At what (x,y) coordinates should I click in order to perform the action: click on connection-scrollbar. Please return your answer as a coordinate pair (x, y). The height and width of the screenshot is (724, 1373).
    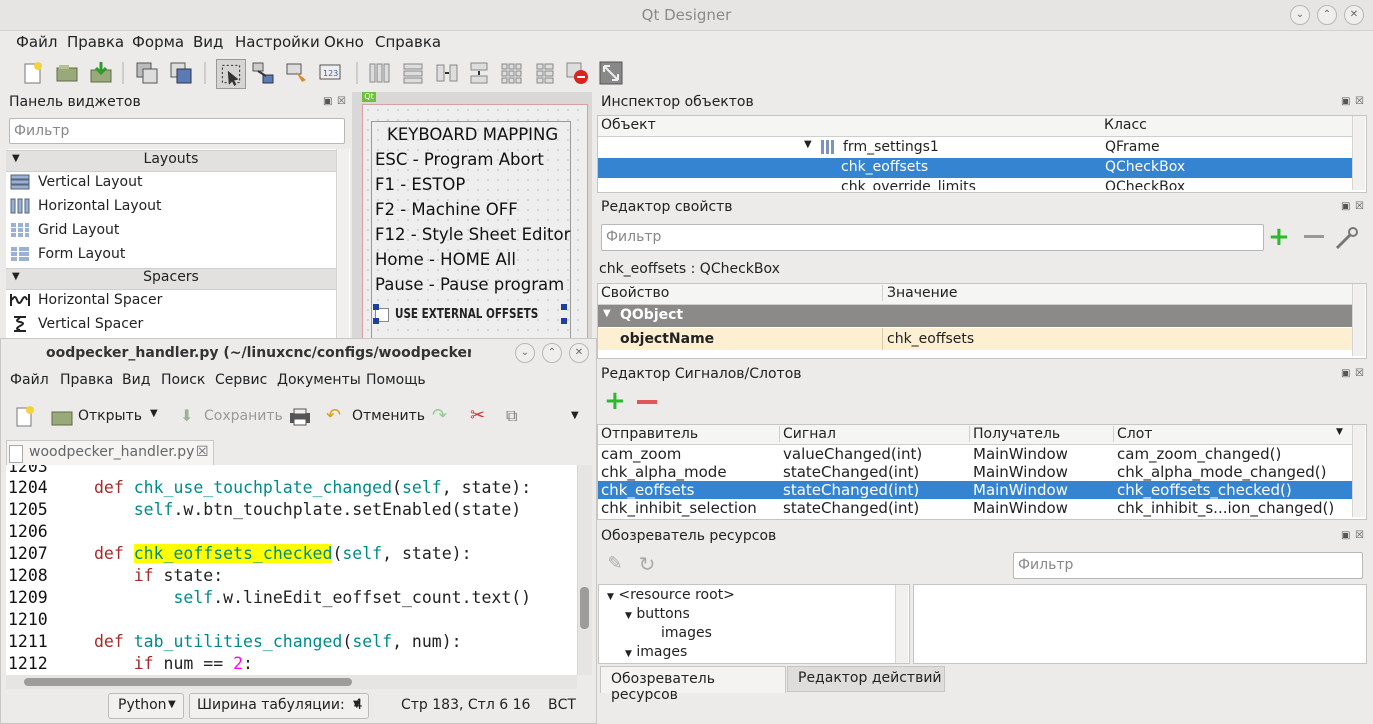
    Looking at the image, I should click on (1358, 471).